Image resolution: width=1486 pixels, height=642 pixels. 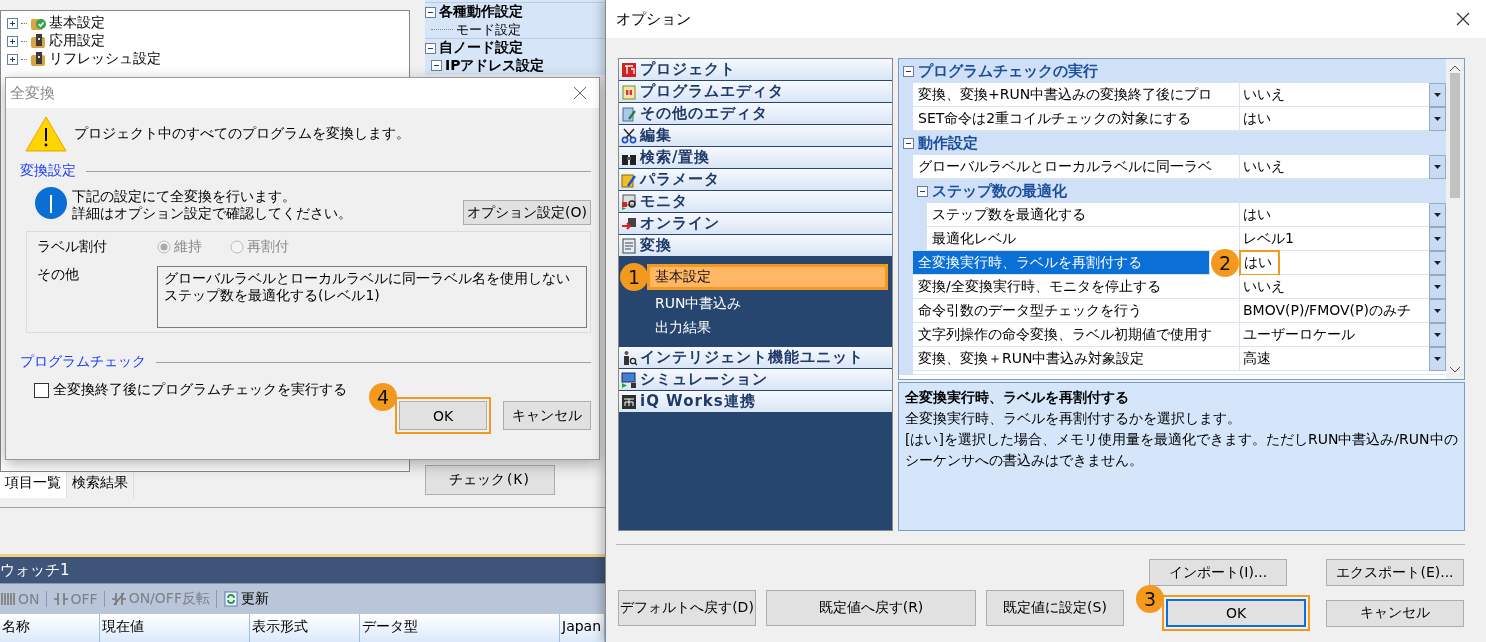 What do you see at coordinates (767, 304) in the screenshot?
I see `category-subitem: RUN中書込み` at bounding box center [767, 304].